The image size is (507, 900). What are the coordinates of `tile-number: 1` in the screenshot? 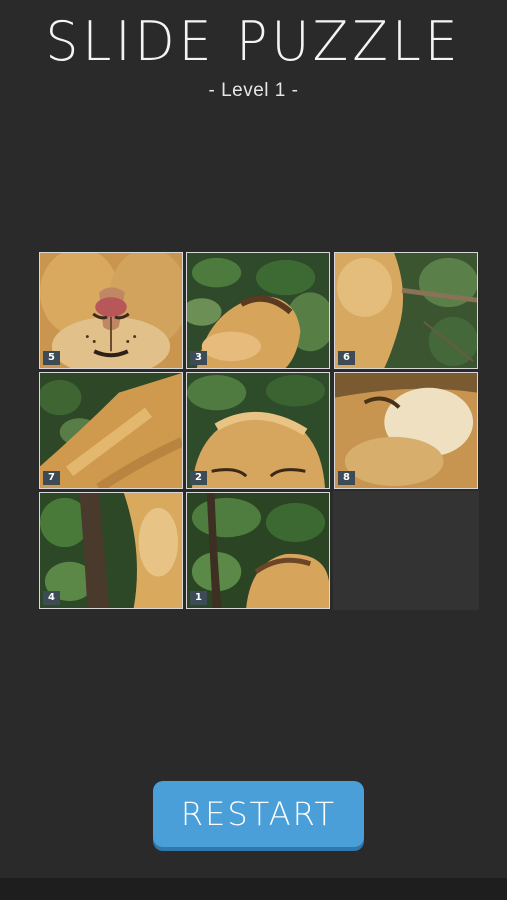 It's located at (198, 598).